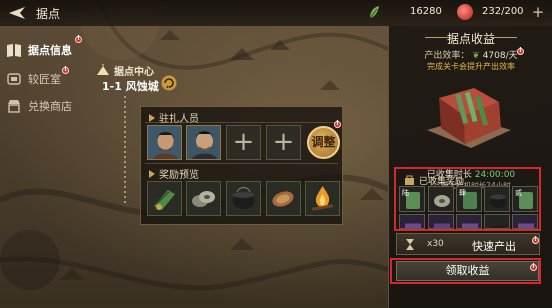  Describe the element at coordinates (44, 79) in the screenshot. I see `nav-label: 较匠室` at that location.